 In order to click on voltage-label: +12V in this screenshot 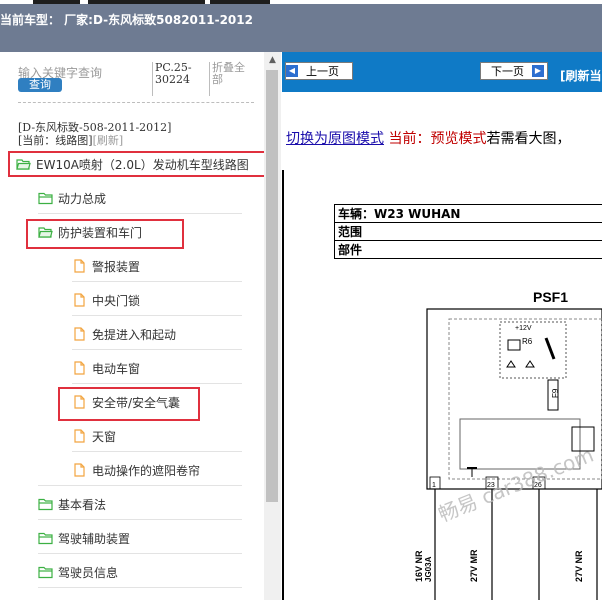, I will do `click(523, 328)`.